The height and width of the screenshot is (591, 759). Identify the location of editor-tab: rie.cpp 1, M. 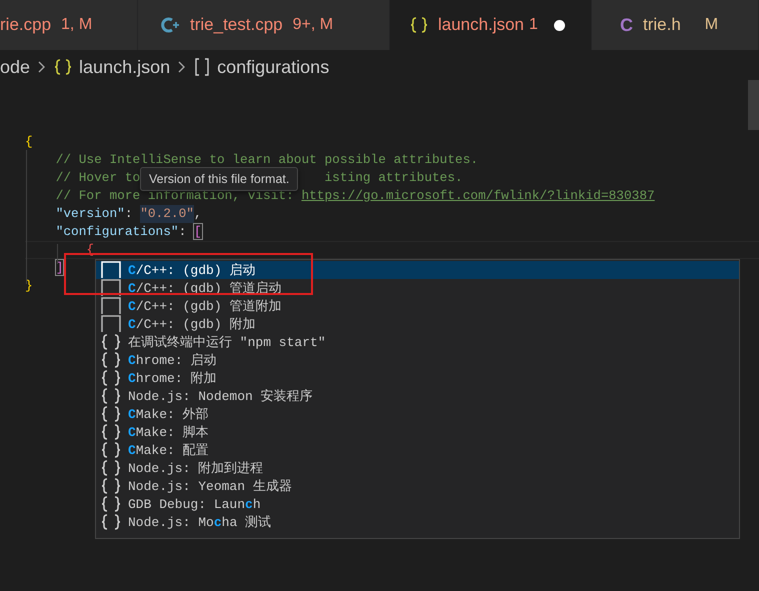
(69, 25).